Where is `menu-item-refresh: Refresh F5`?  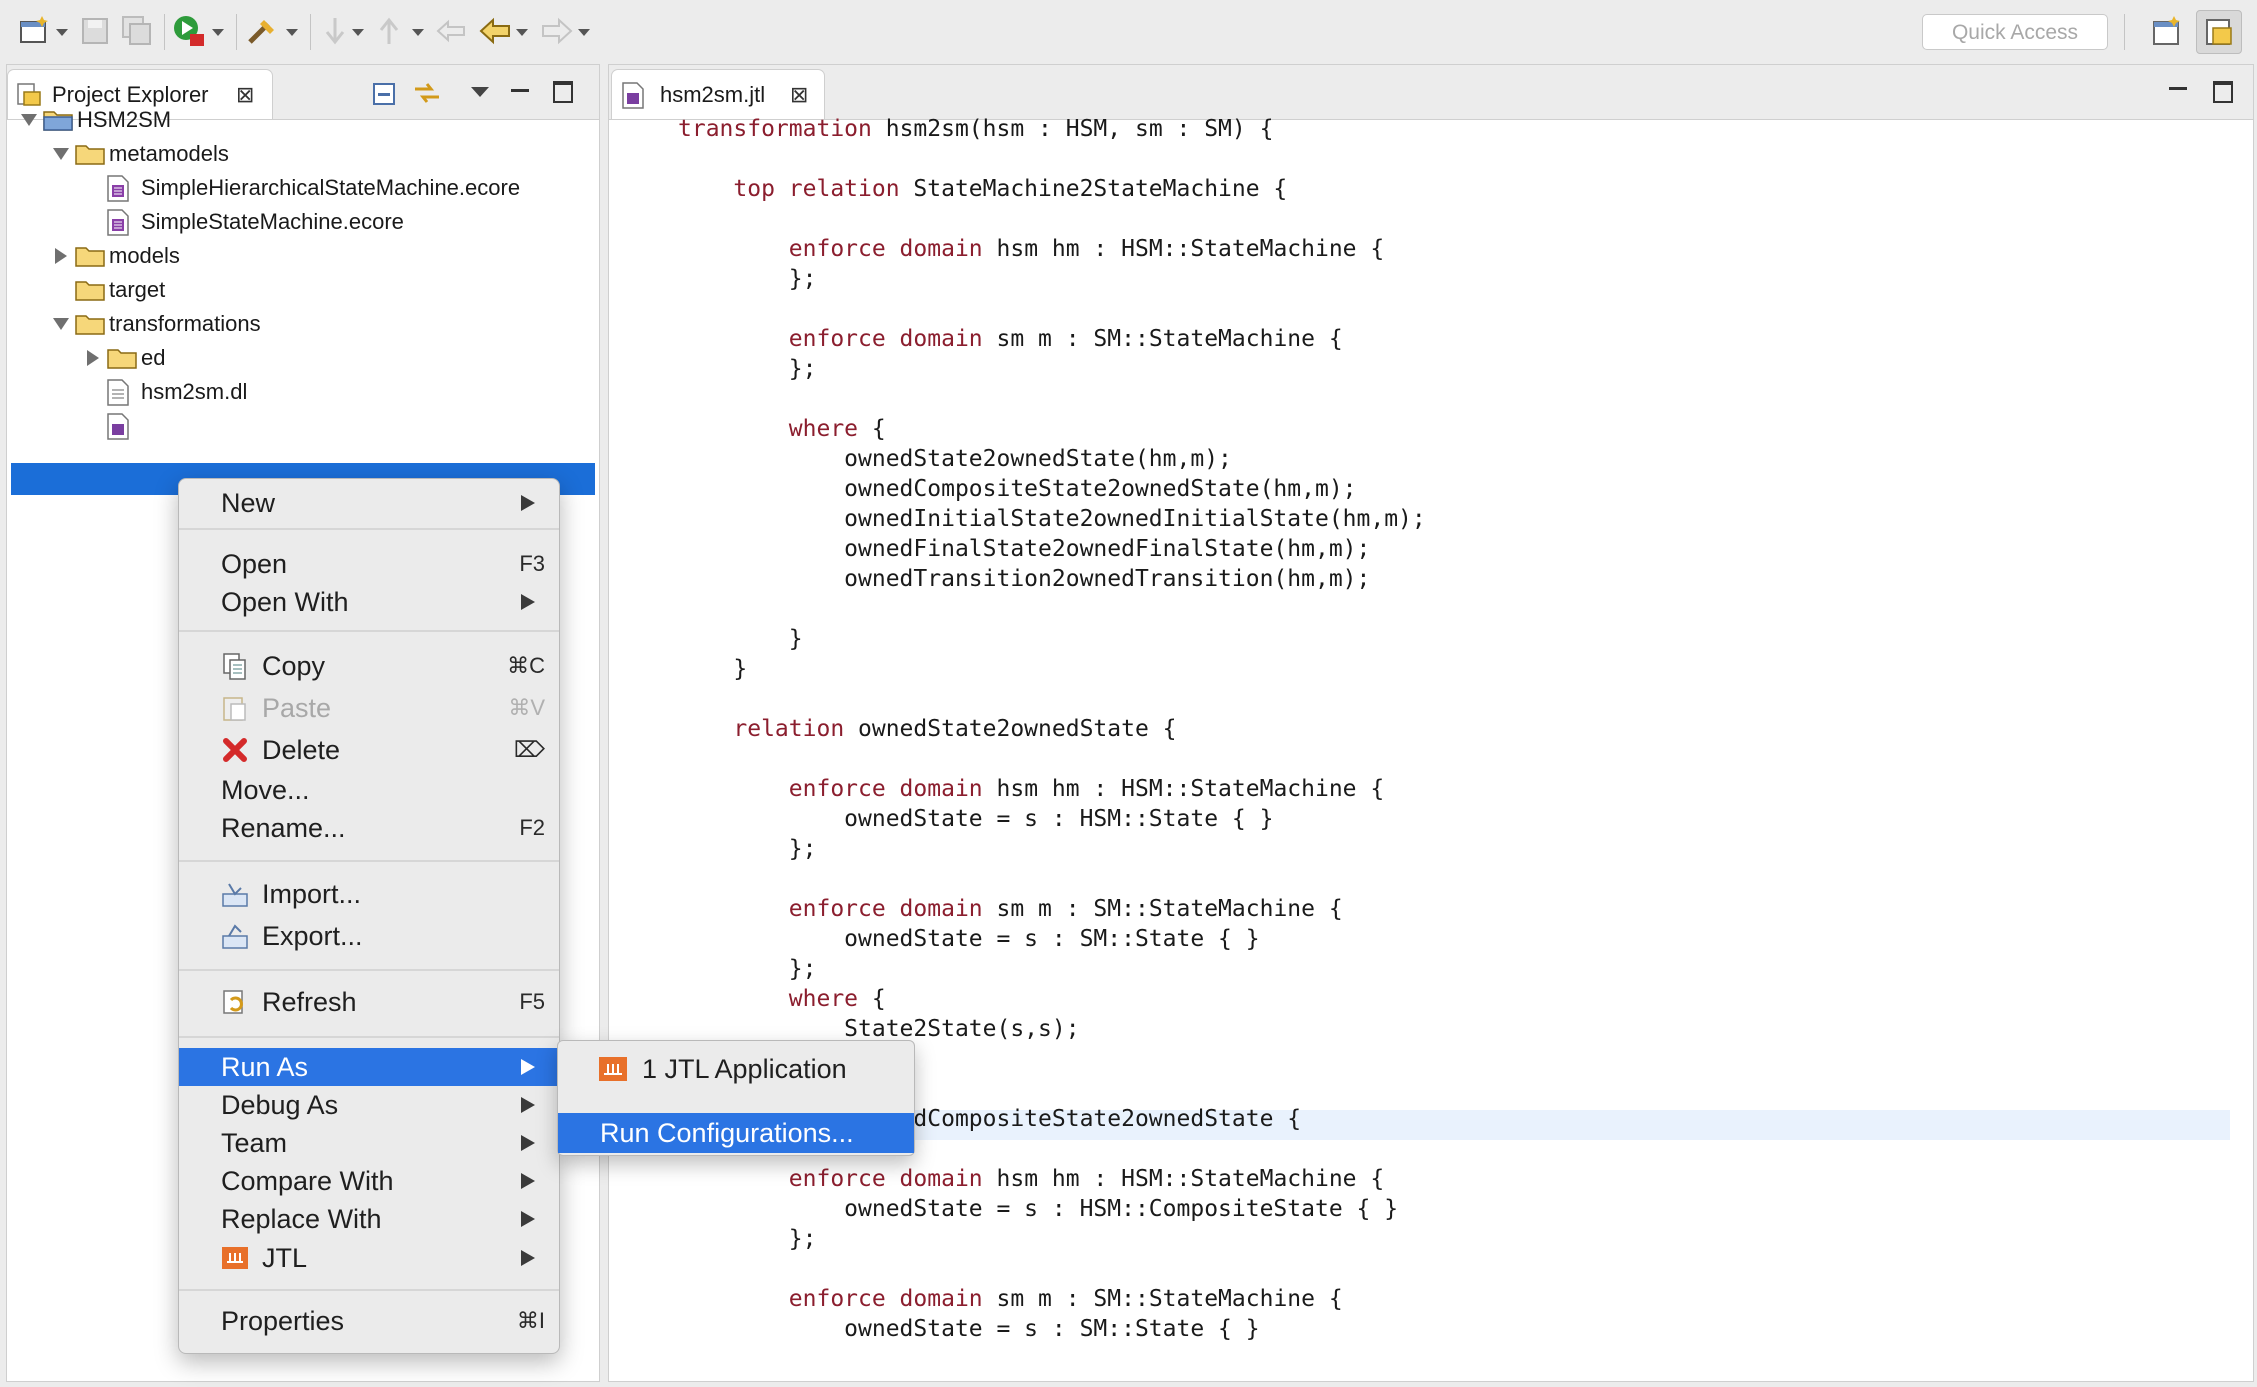
menu-item-refresh: Refresh F5 is located at coordinates (369, 1002).